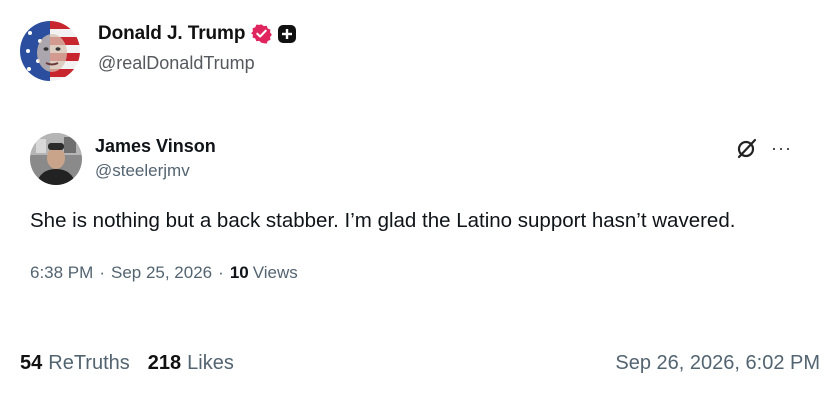 The width and height of the screenshot is (840, 406). I want to click on likes-count: 218, so click(164, 363).